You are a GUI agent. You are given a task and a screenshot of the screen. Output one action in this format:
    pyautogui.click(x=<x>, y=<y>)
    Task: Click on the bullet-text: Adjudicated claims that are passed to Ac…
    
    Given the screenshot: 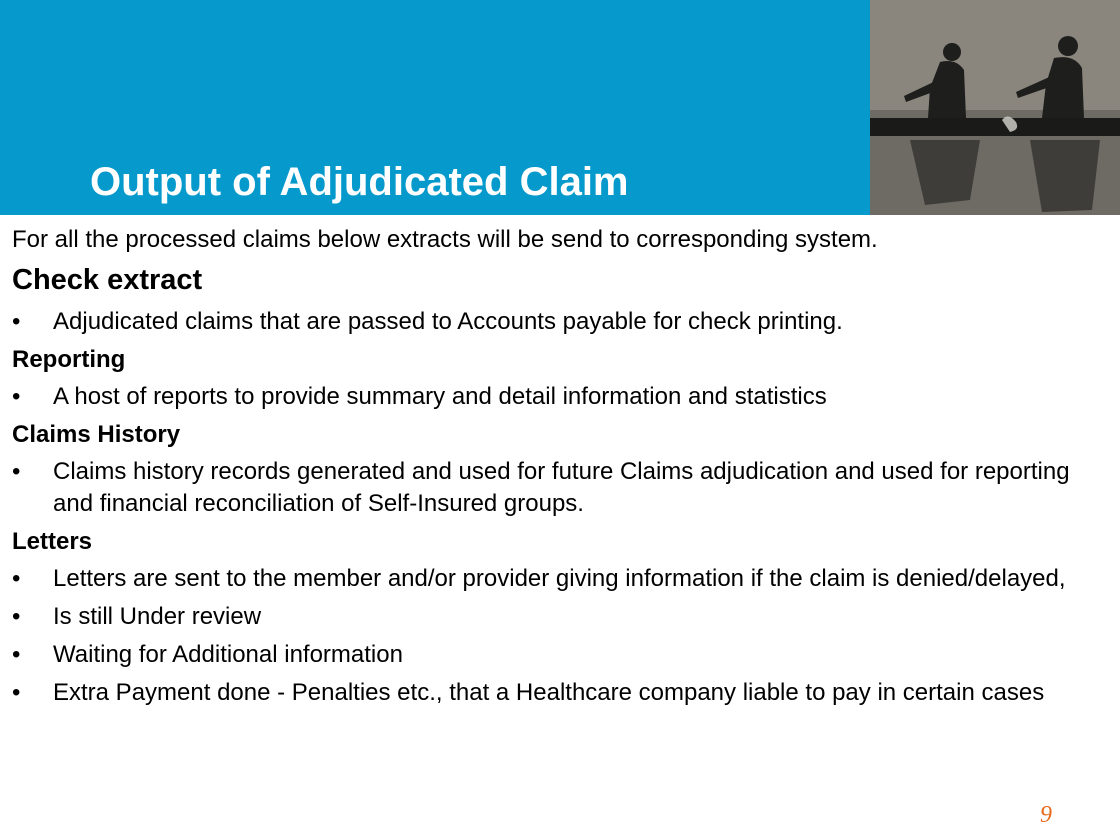 What is the action you would take?
    pyautogui.click(x=448, y=321)
    